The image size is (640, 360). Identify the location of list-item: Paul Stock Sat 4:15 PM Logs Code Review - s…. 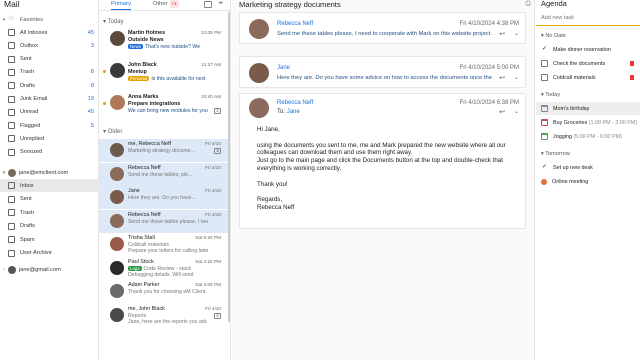
(164, 268).